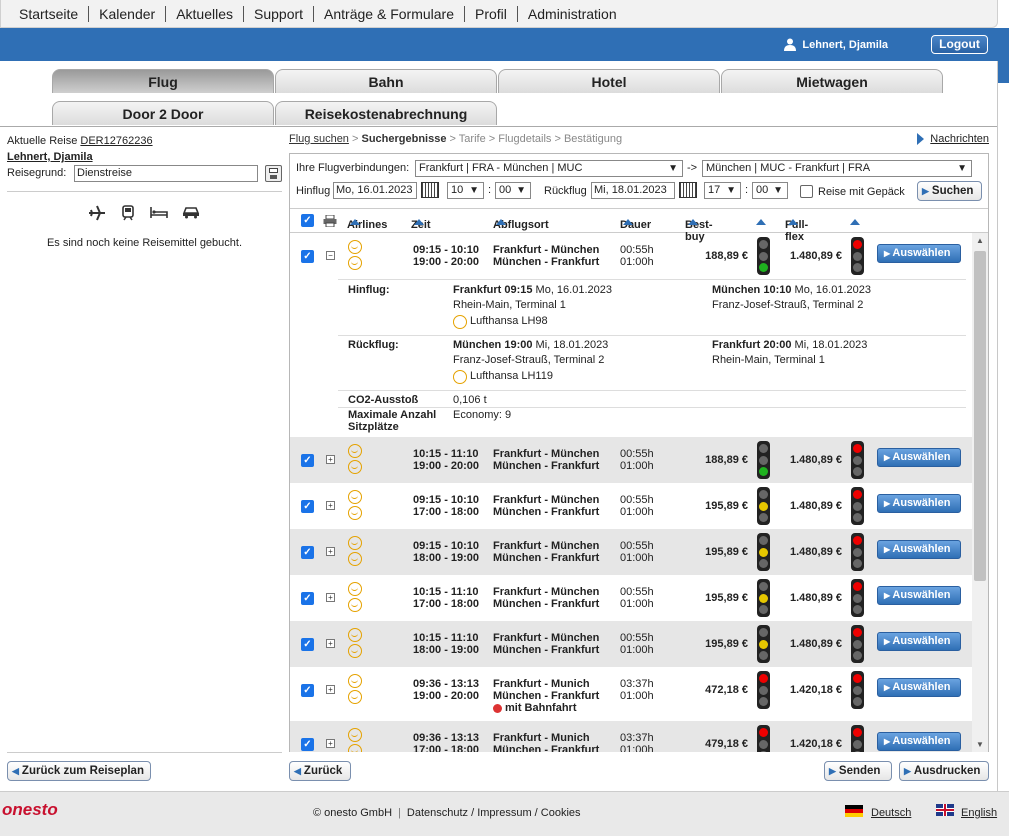 This screenshot has height=836, width=1009. Describe the element at coordinates (386, 81) in the screenshot. I see `tab-bahn: Bahn` at that location.